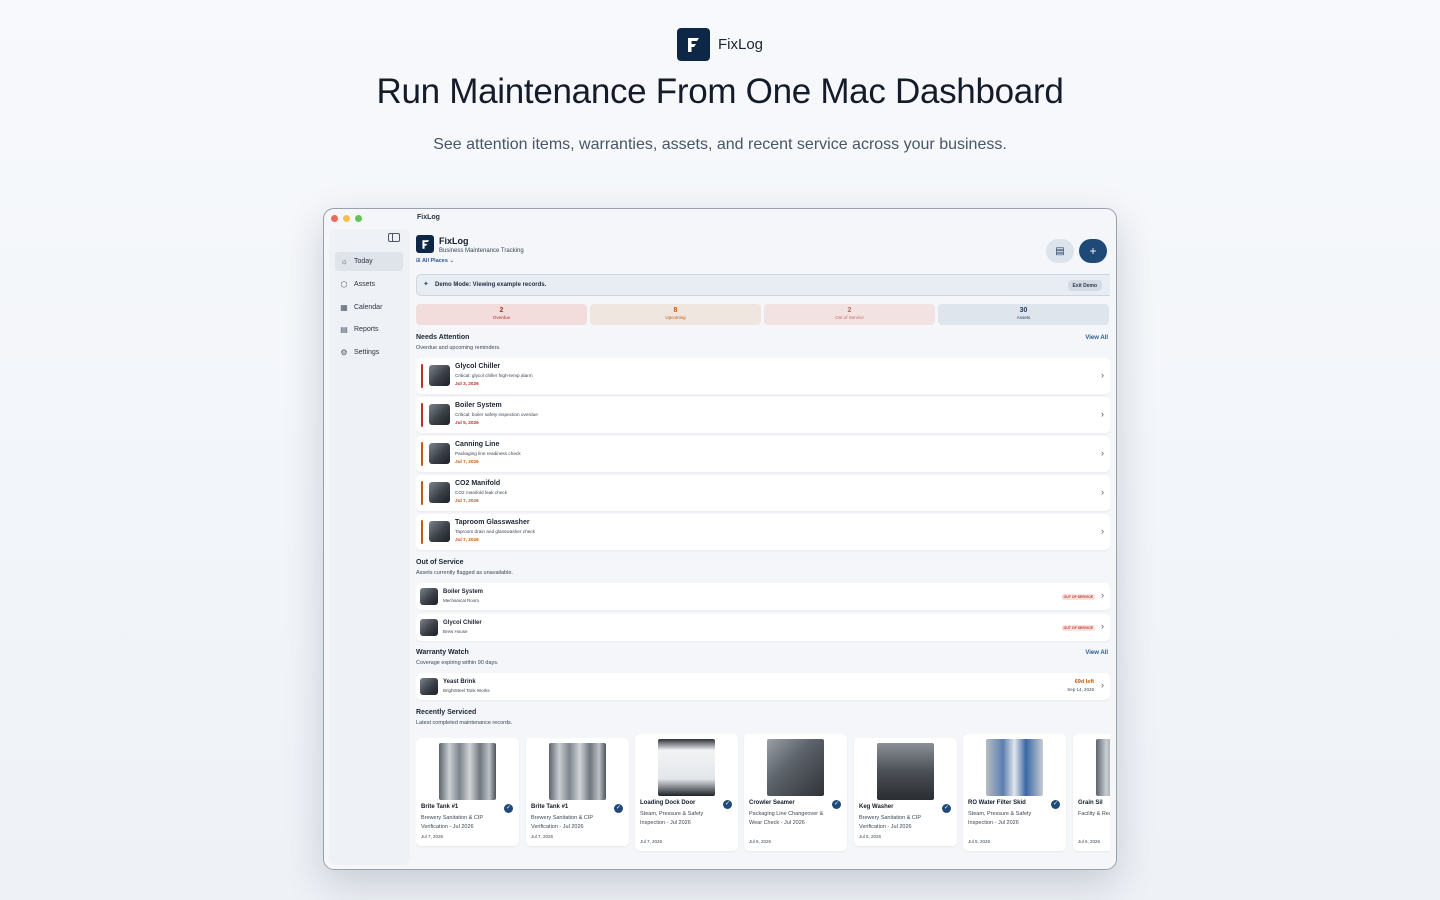 This screenshot has height=900, width=1440. What do you see at coordinates (501, 310) in the screenshot?
I see `stat-value: 2` at bounding box center [501, 310].